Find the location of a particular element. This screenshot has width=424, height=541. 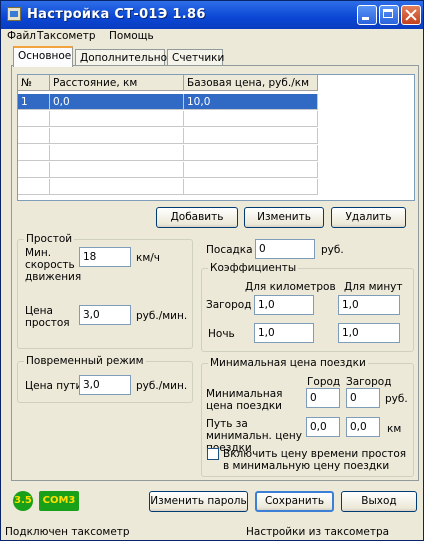

delete-button: Удалить is located at coordinates (368, 217).